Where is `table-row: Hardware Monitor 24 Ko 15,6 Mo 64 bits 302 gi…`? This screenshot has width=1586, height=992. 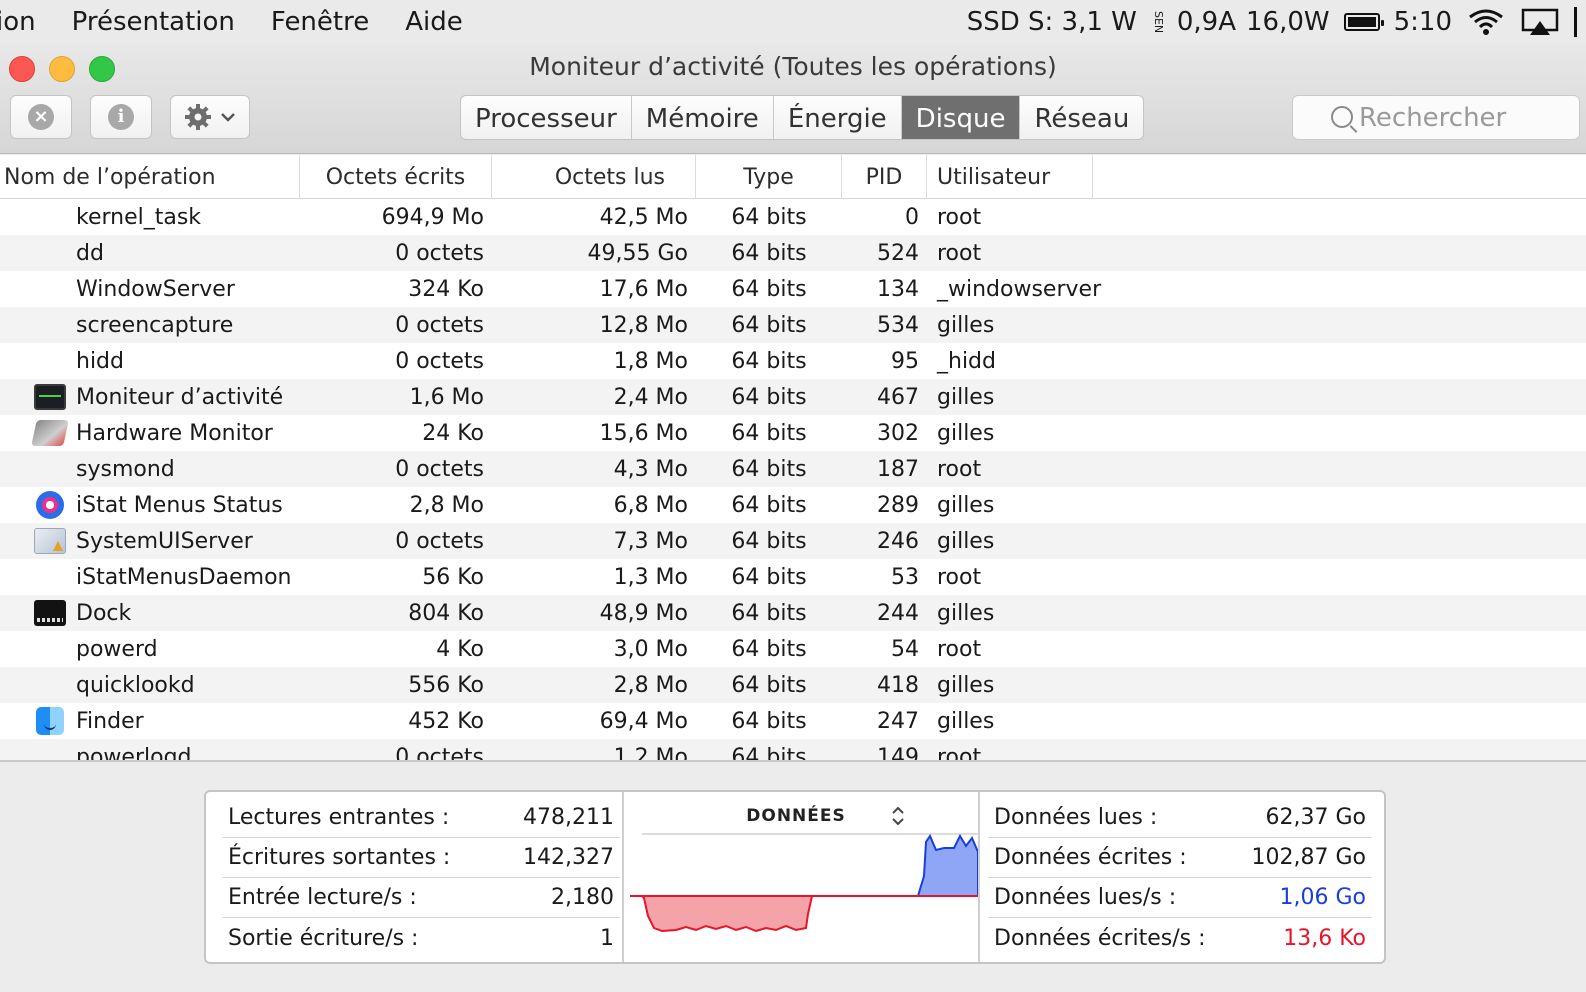
table-row: Hardware Monitor 24 Ko 15,6 Mo 64 bits 302 gi… is located at coordinates (793, 433).